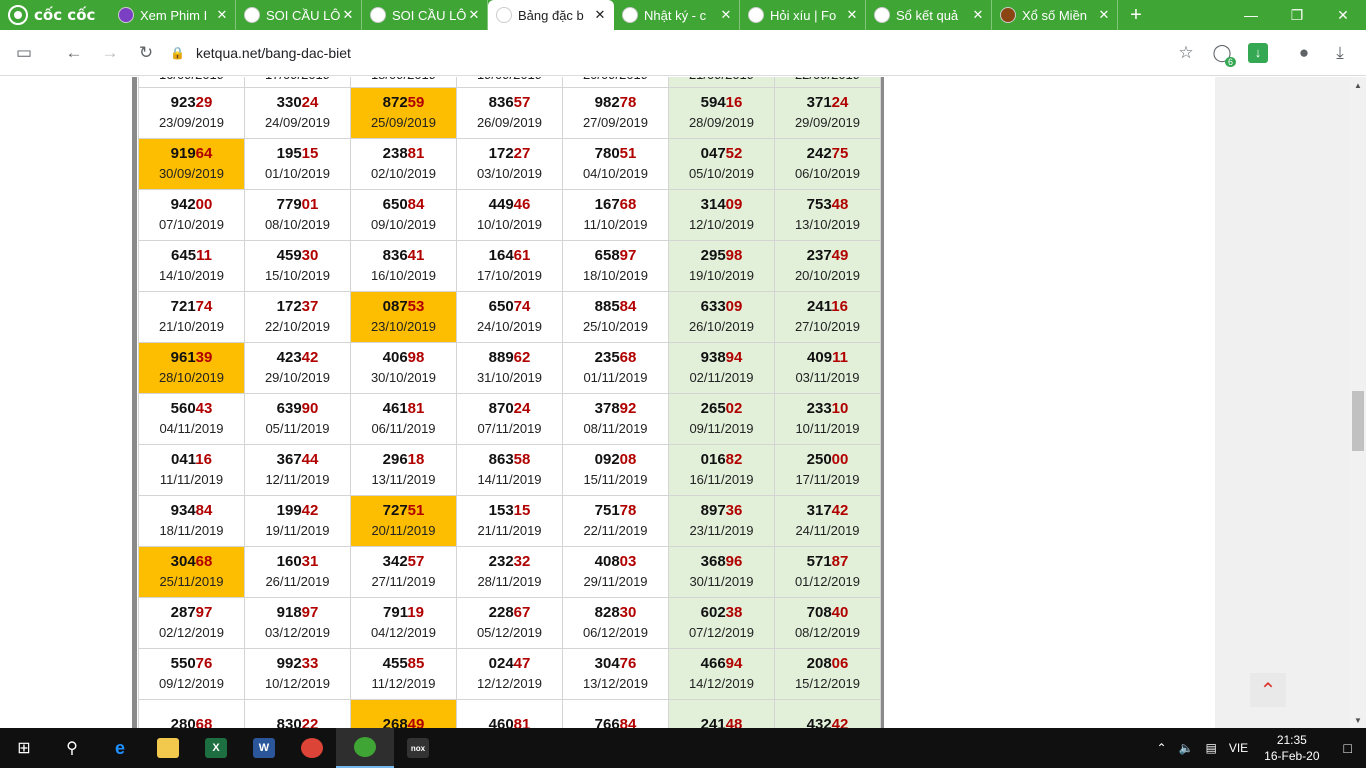 The height and width of the screenshot is (768, 1366). What do you see at coordinates (509, 683) in the screenshot?
I see `cell-date: 12/12/2019` at bounding box center [509, 683].